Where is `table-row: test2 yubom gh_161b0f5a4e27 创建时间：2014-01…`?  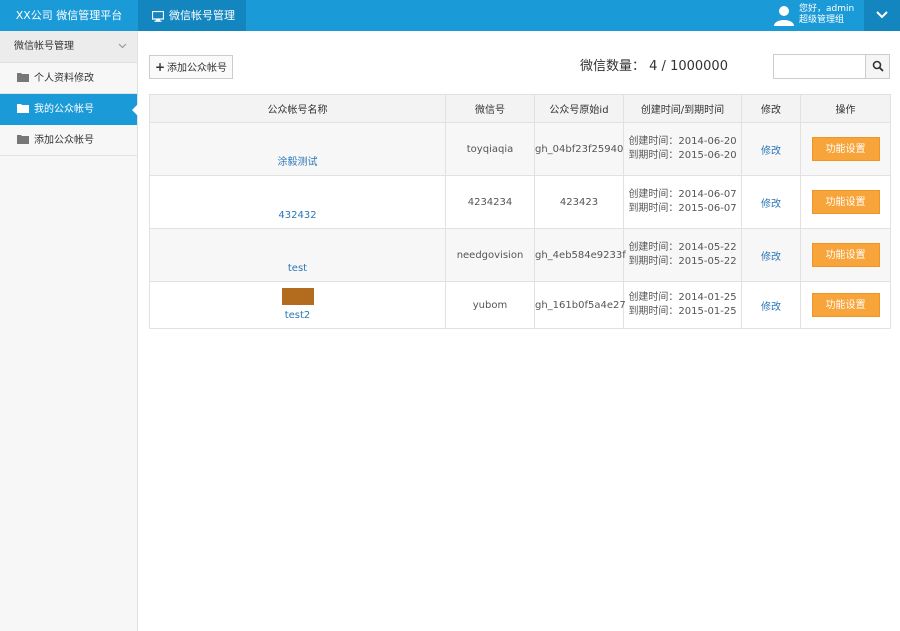 table-row: test2 yubom gh_161b0f5a4e27 创建时间：2014-01… is located at coordinates (520, 305).